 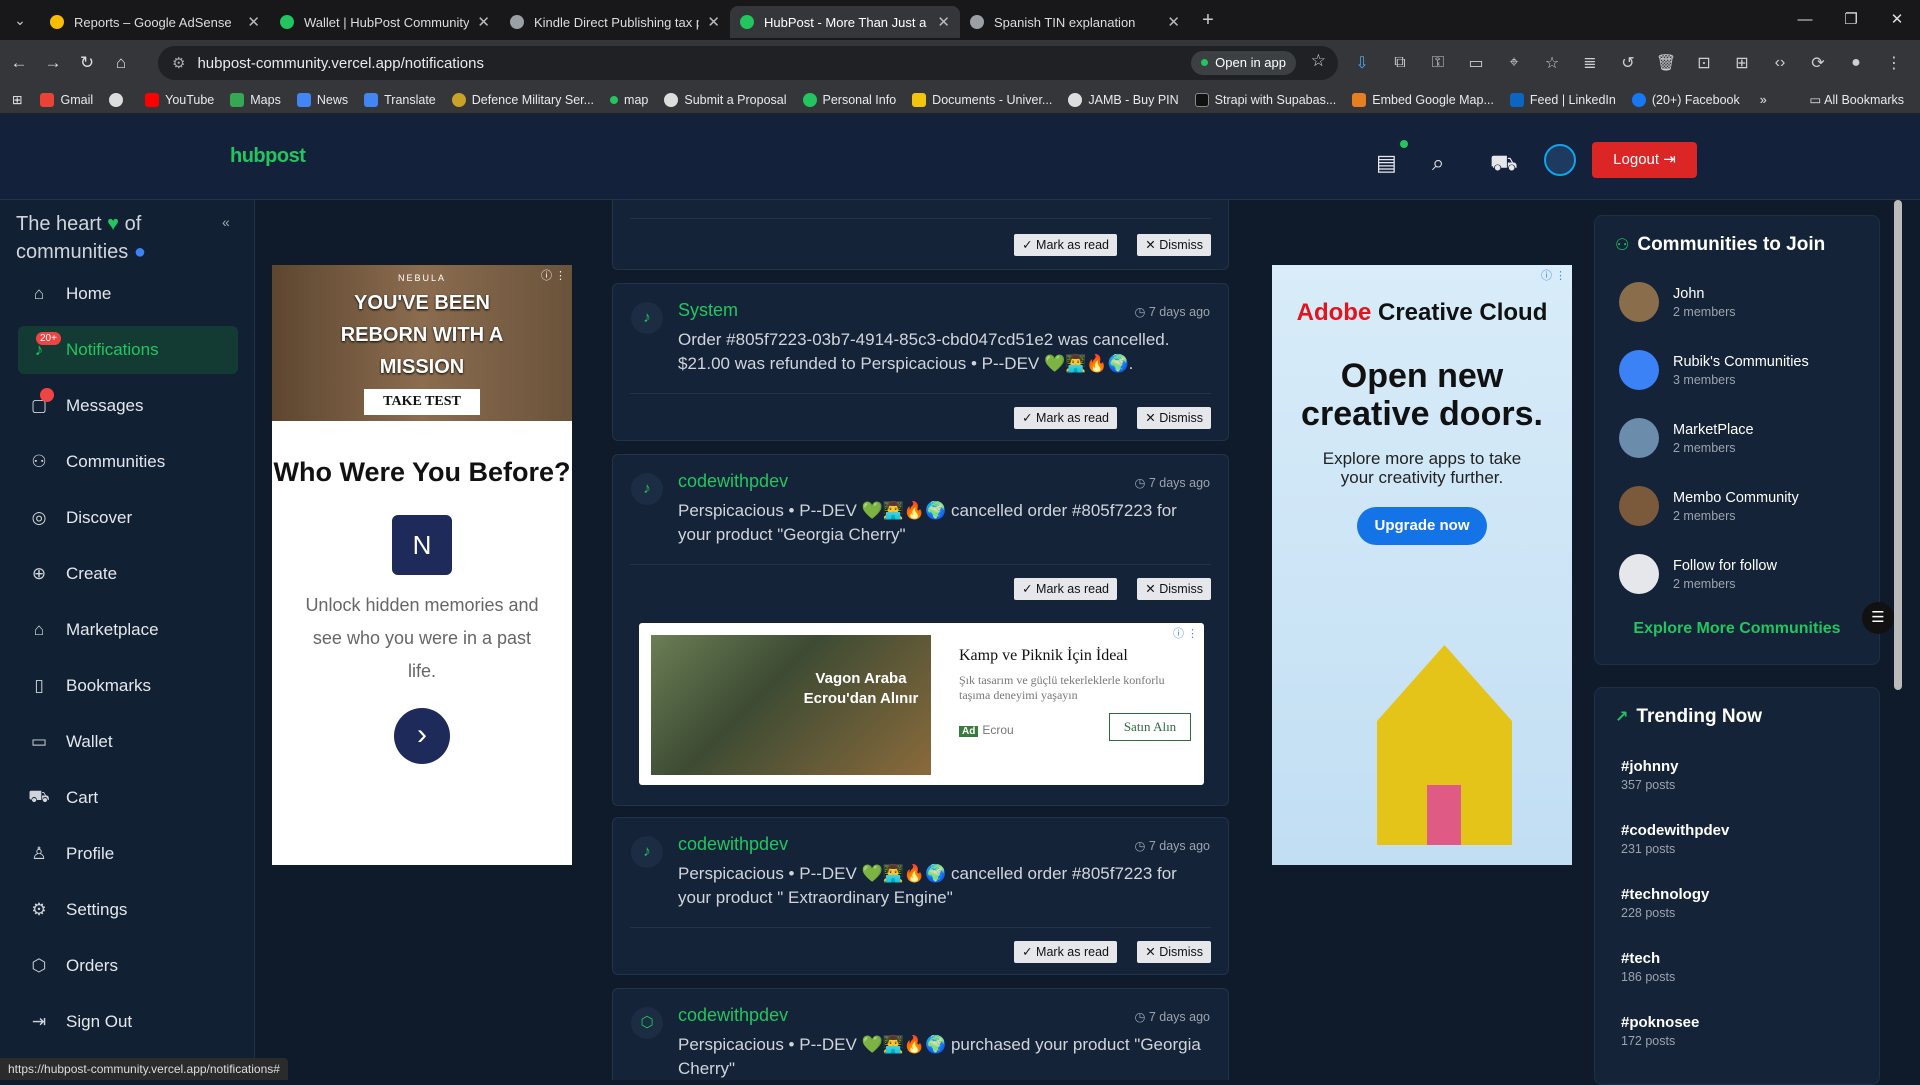 What do you see at coordinates (128, 574) in the screenshot?
I see `sidebar-item-create: ⊕Create` at bounding box center [128, 574].